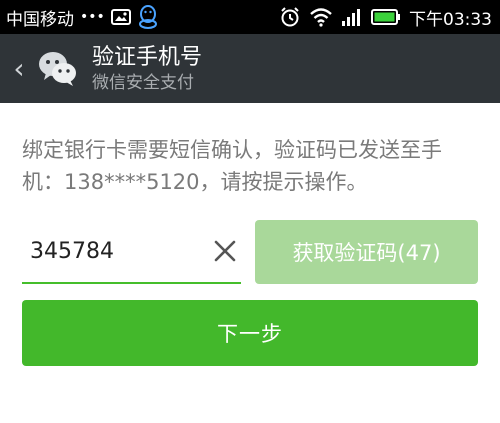  What do you see at coordinates (352, 17) in the screenshot?
I see `signal-icon` at bounding box center [352, 17].